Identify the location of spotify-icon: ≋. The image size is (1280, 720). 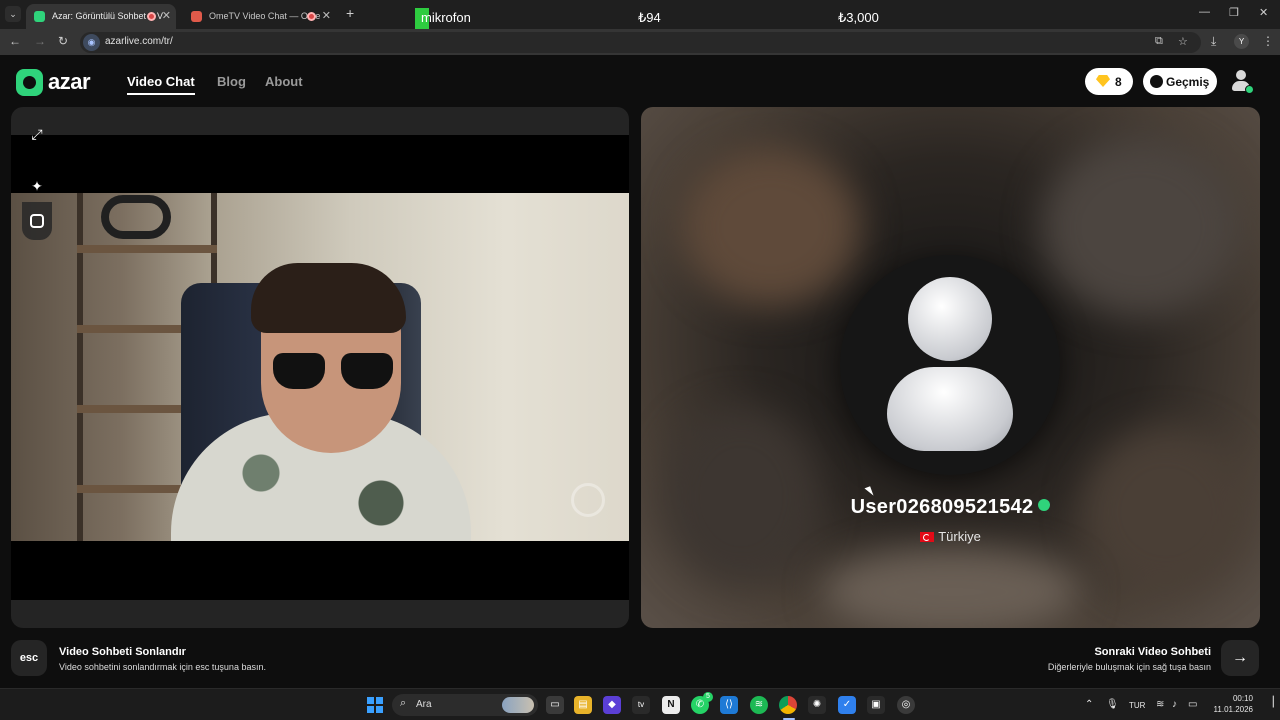
(759, 705).